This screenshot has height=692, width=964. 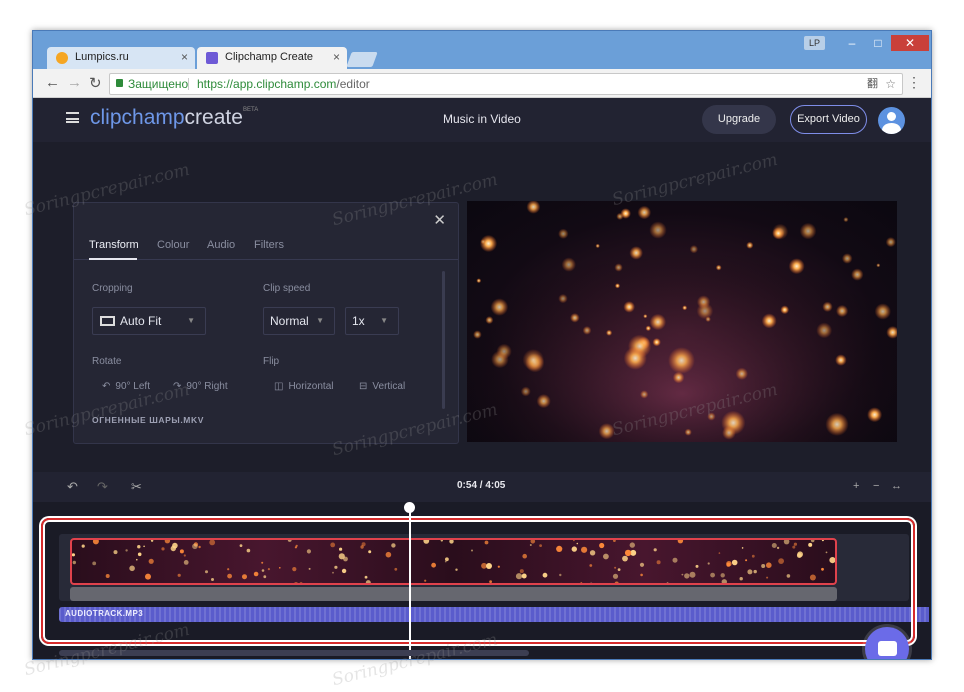 What do you see at coordinates (269, 245) in the screenshot?
I see `tab-filters: Filters` at bounding box center [269, 245].